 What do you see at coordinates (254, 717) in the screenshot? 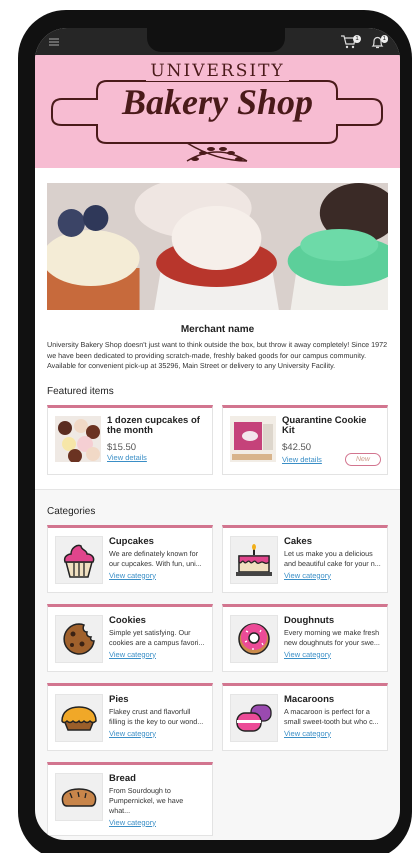
I see `macaroon-icon` at bounding box center [254, 717].